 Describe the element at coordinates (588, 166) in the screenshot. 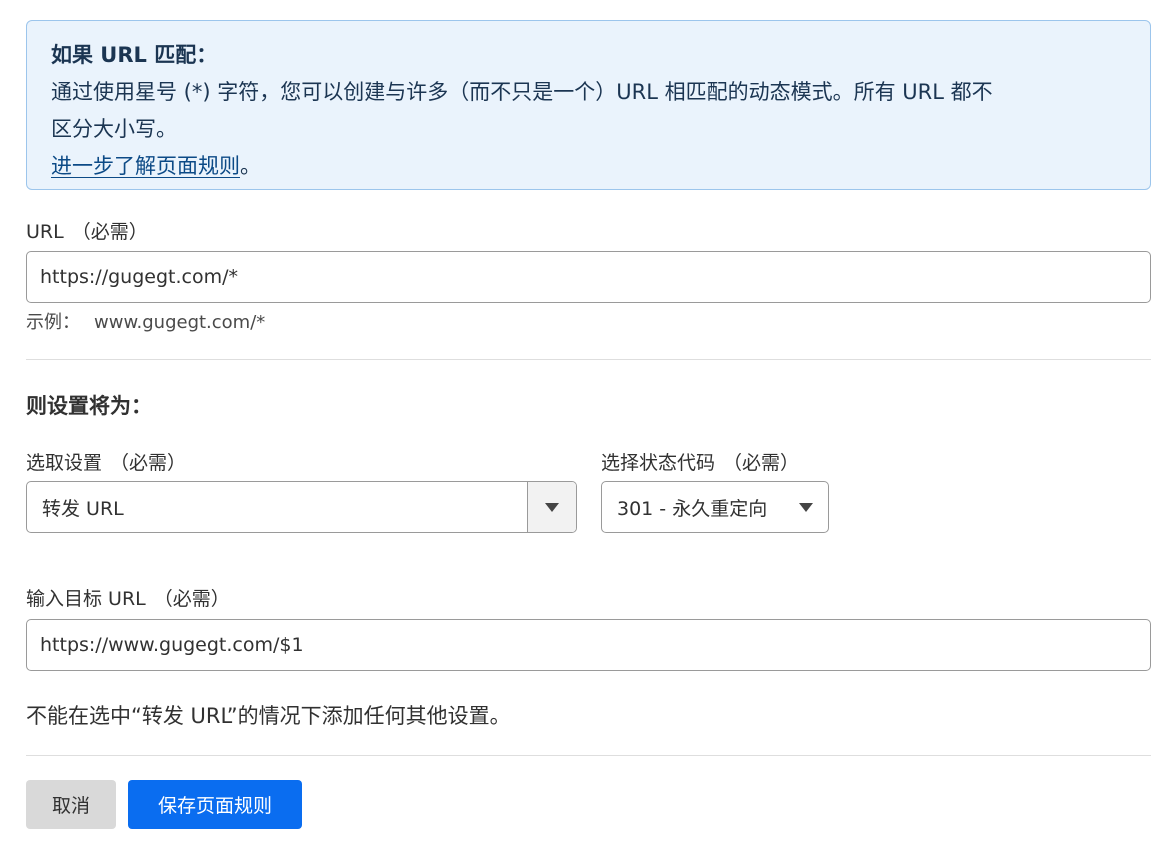

I see `info-link-line: 进一步了解页面规则。` at that location.